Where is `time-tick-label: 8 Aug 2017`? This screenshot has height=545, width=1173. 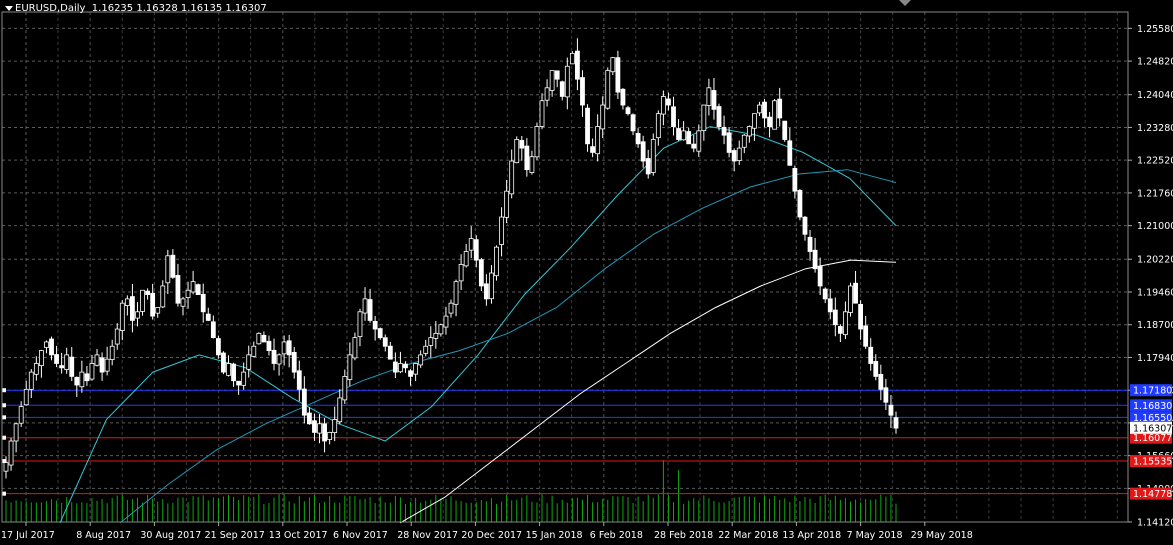
time-tick-label: 8 Aug 2017 is located at coordinates (103, 535).